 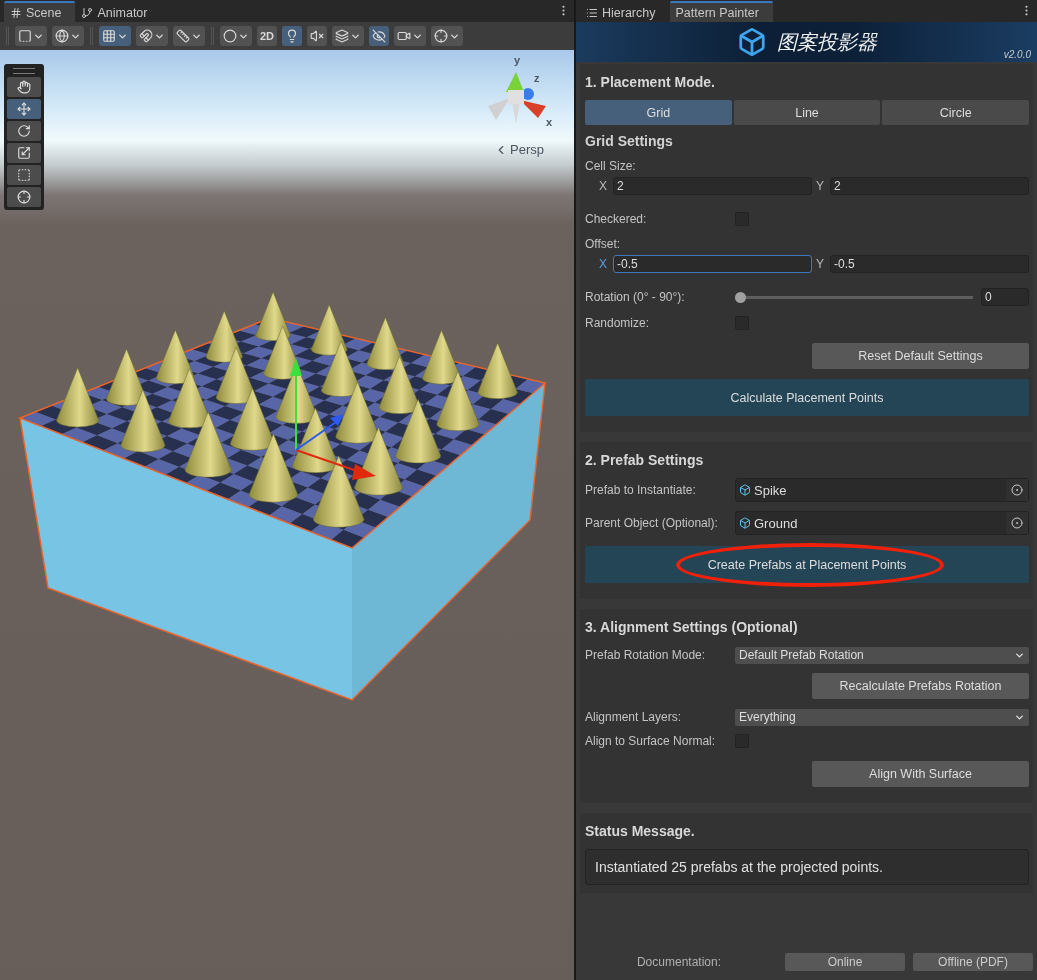 What do you see at coordinates (882, 523) in the screenshot?
I see `object-field: Ground` at bounding box center [882, 523].